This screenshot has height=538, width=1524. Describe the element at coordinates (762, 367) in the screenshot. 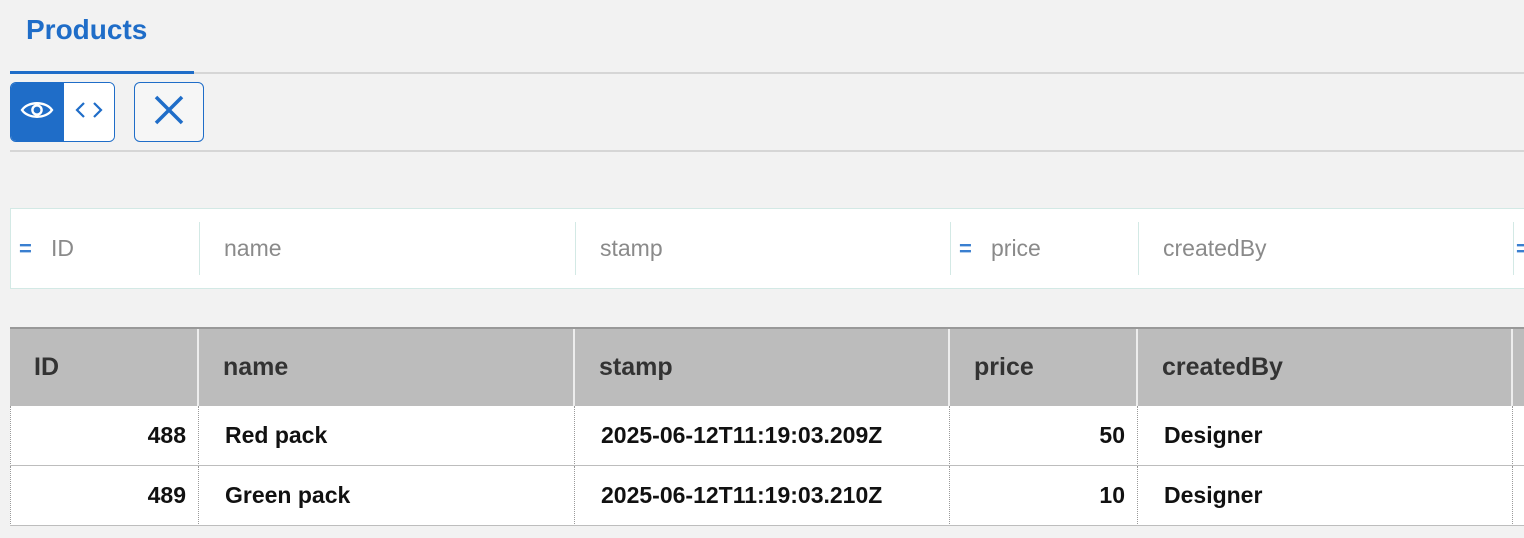

I see `column-header-stamp: stamp` at that location.